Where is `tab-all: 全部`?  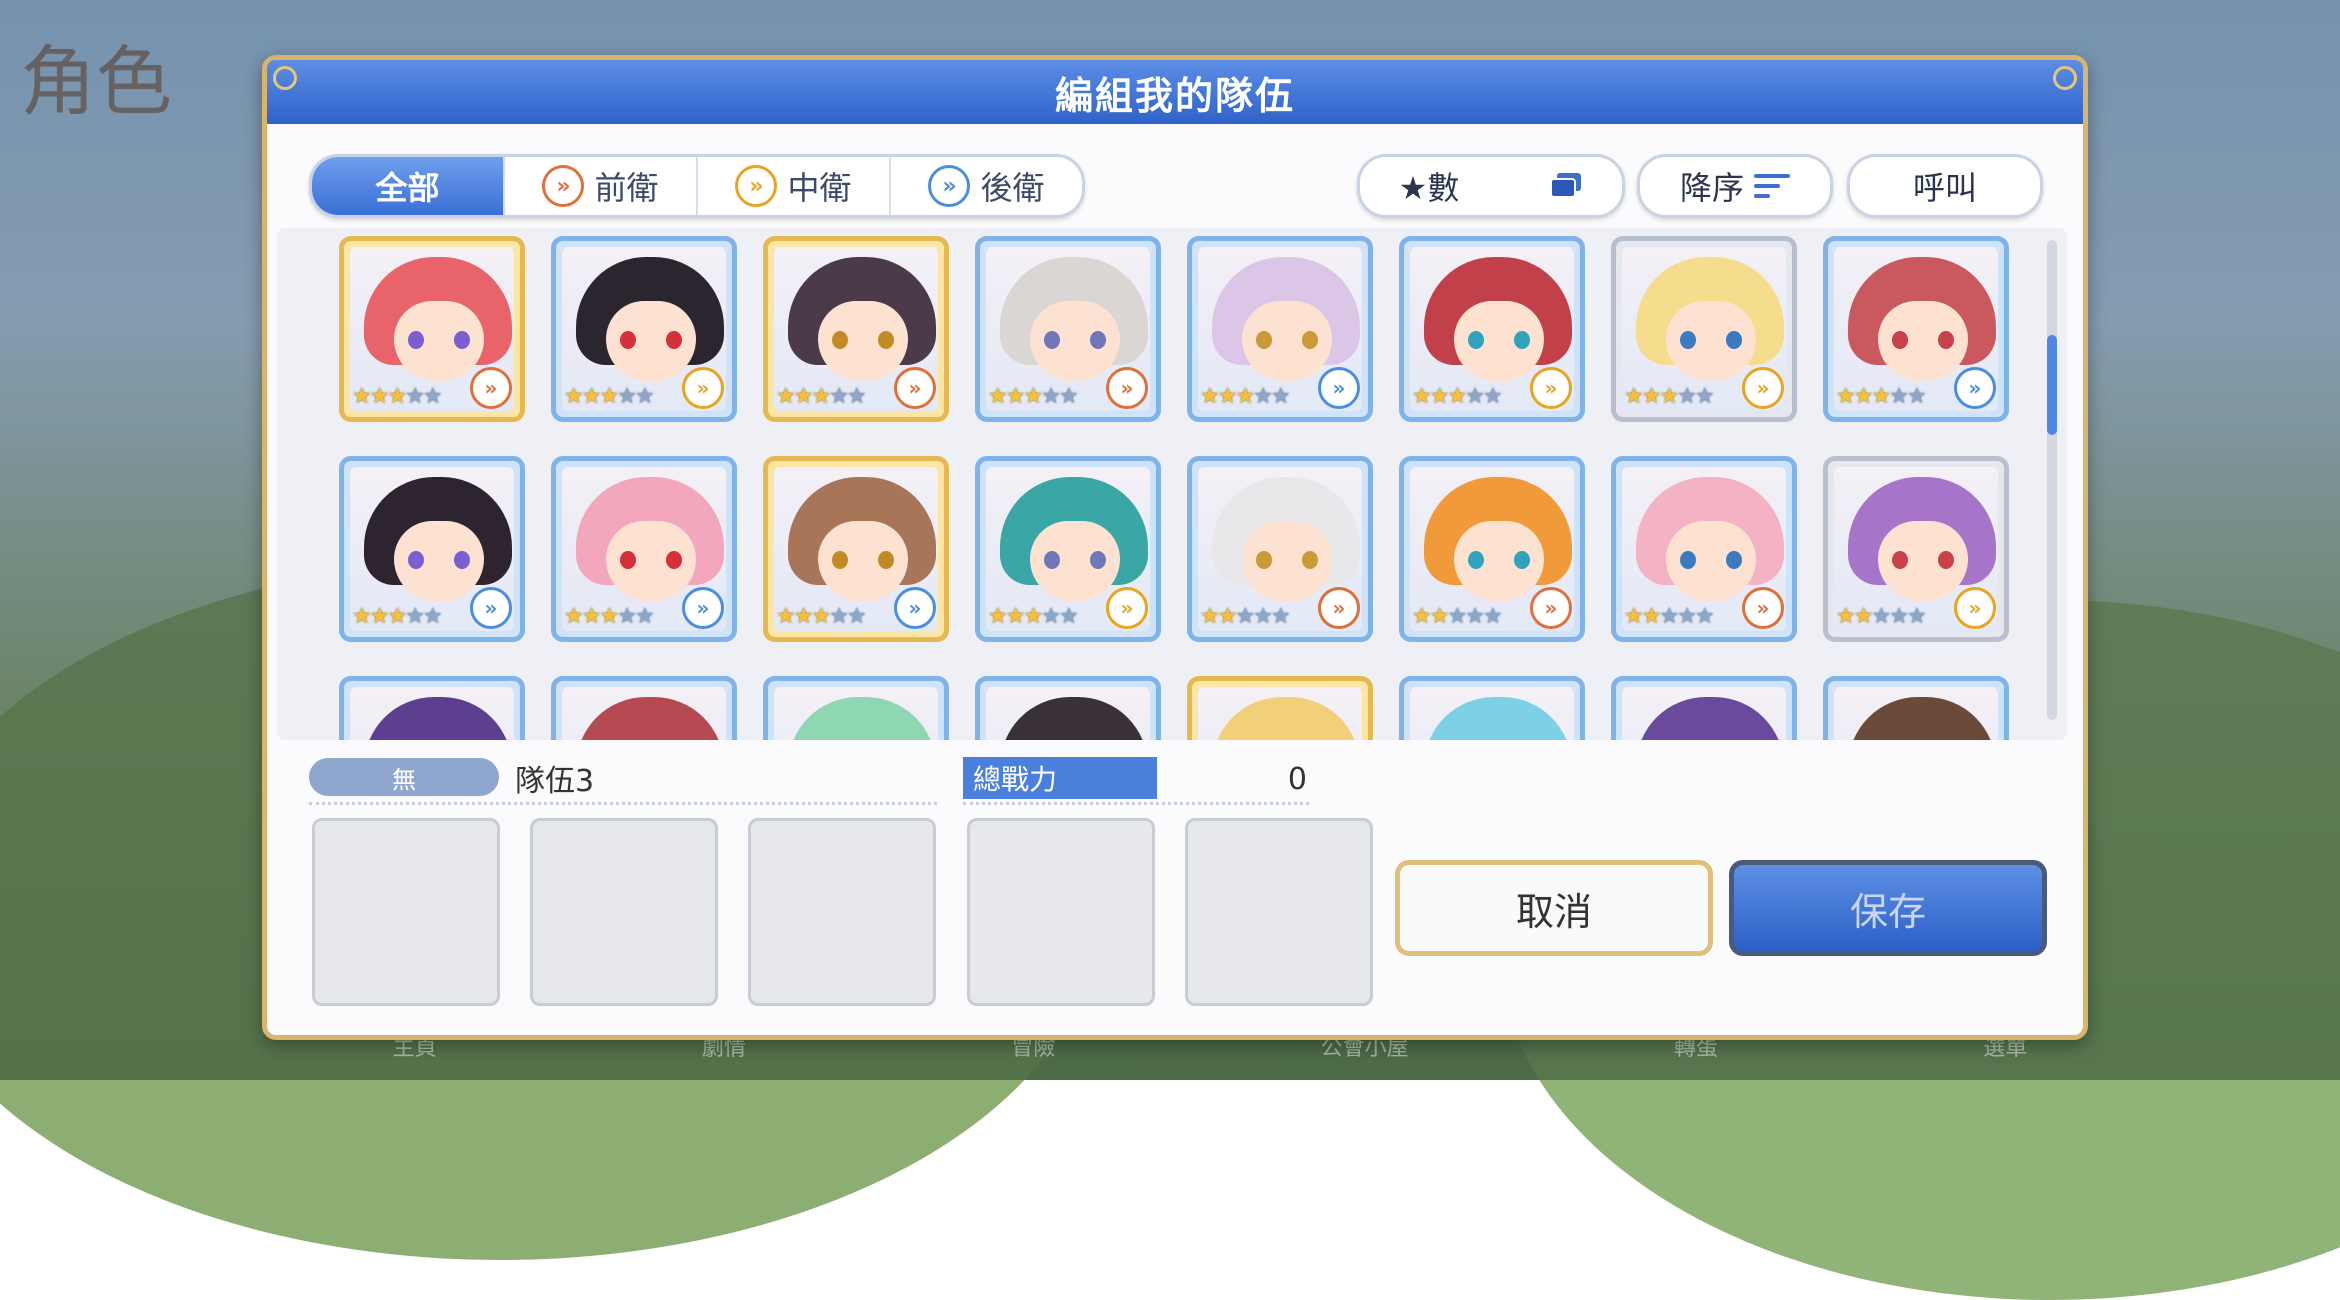 tab-all: 全部 is located at coordinates (408, 186).